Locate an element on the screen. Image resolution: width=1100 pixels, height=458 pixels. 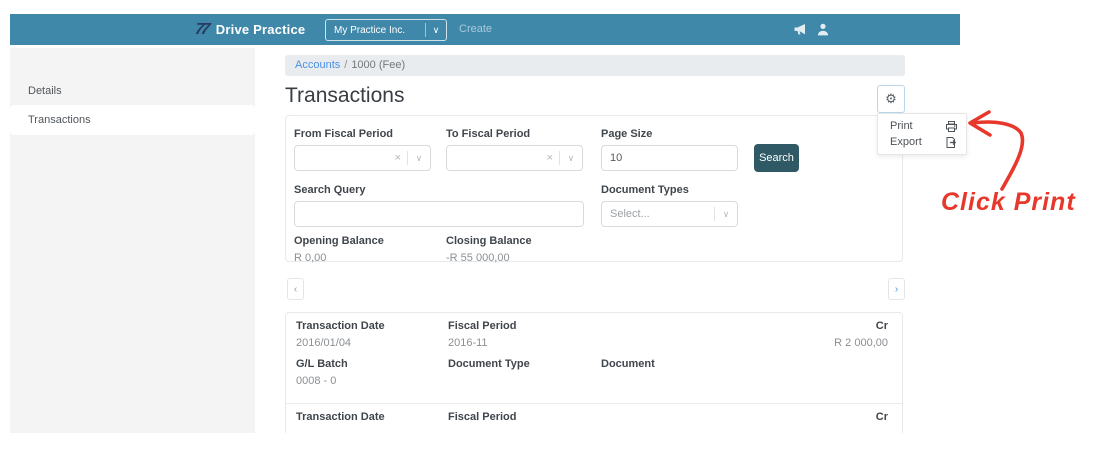
search-button: Search is located at coordinates (776, 158).